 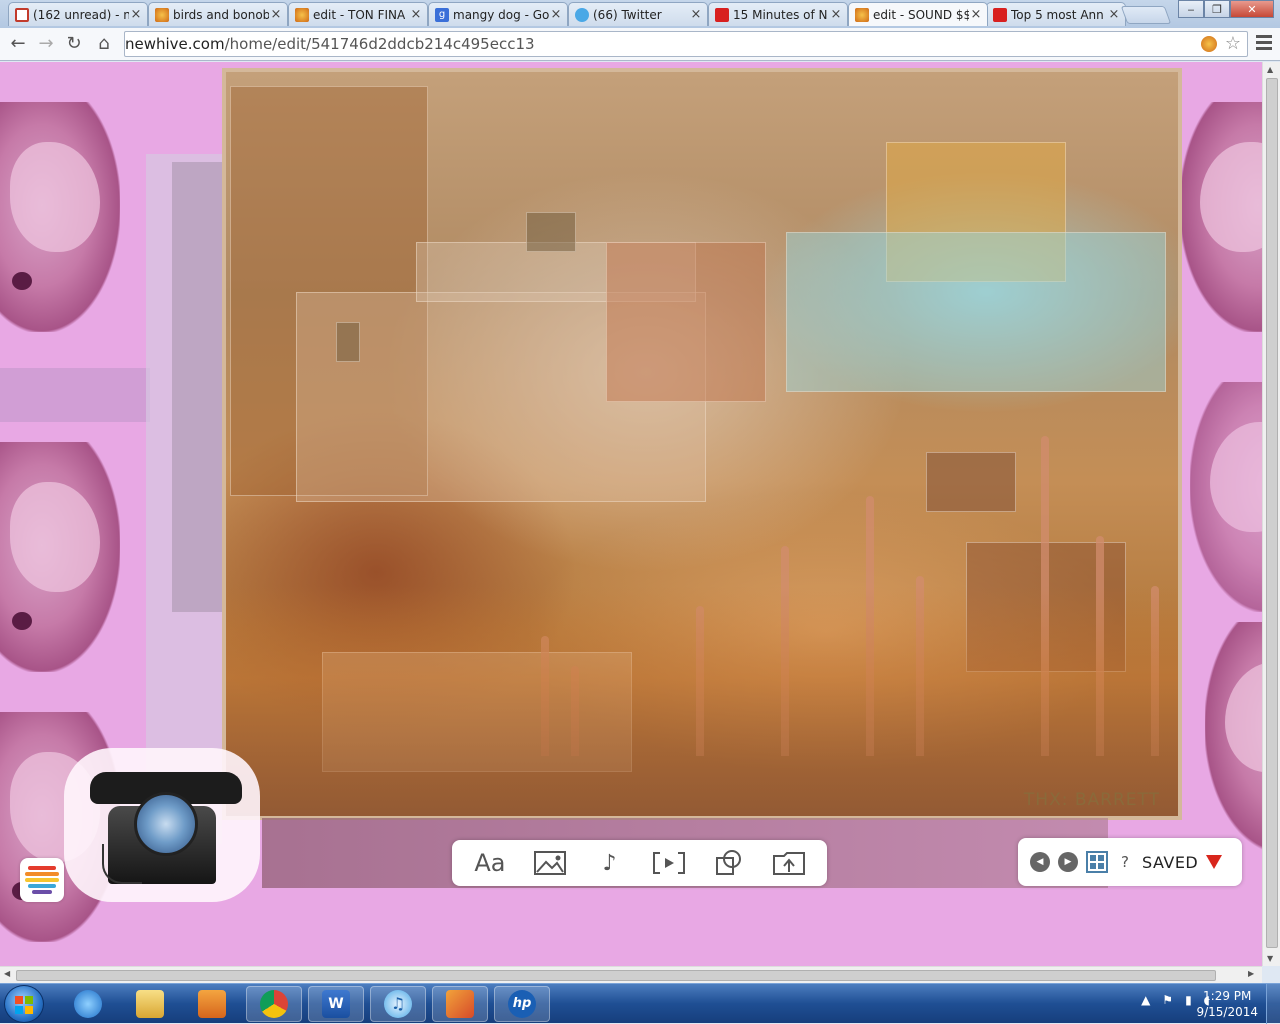 What do you see at coordinates (1170, 862) in the screenshot?
I see `saved-status: SAVED` at bounding box center [1170, 862].